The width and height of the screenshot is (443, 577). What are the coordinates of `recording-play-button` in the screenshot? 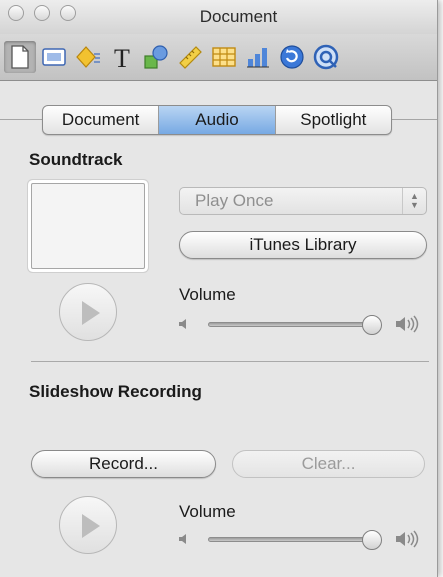 It's located at (88, 525).